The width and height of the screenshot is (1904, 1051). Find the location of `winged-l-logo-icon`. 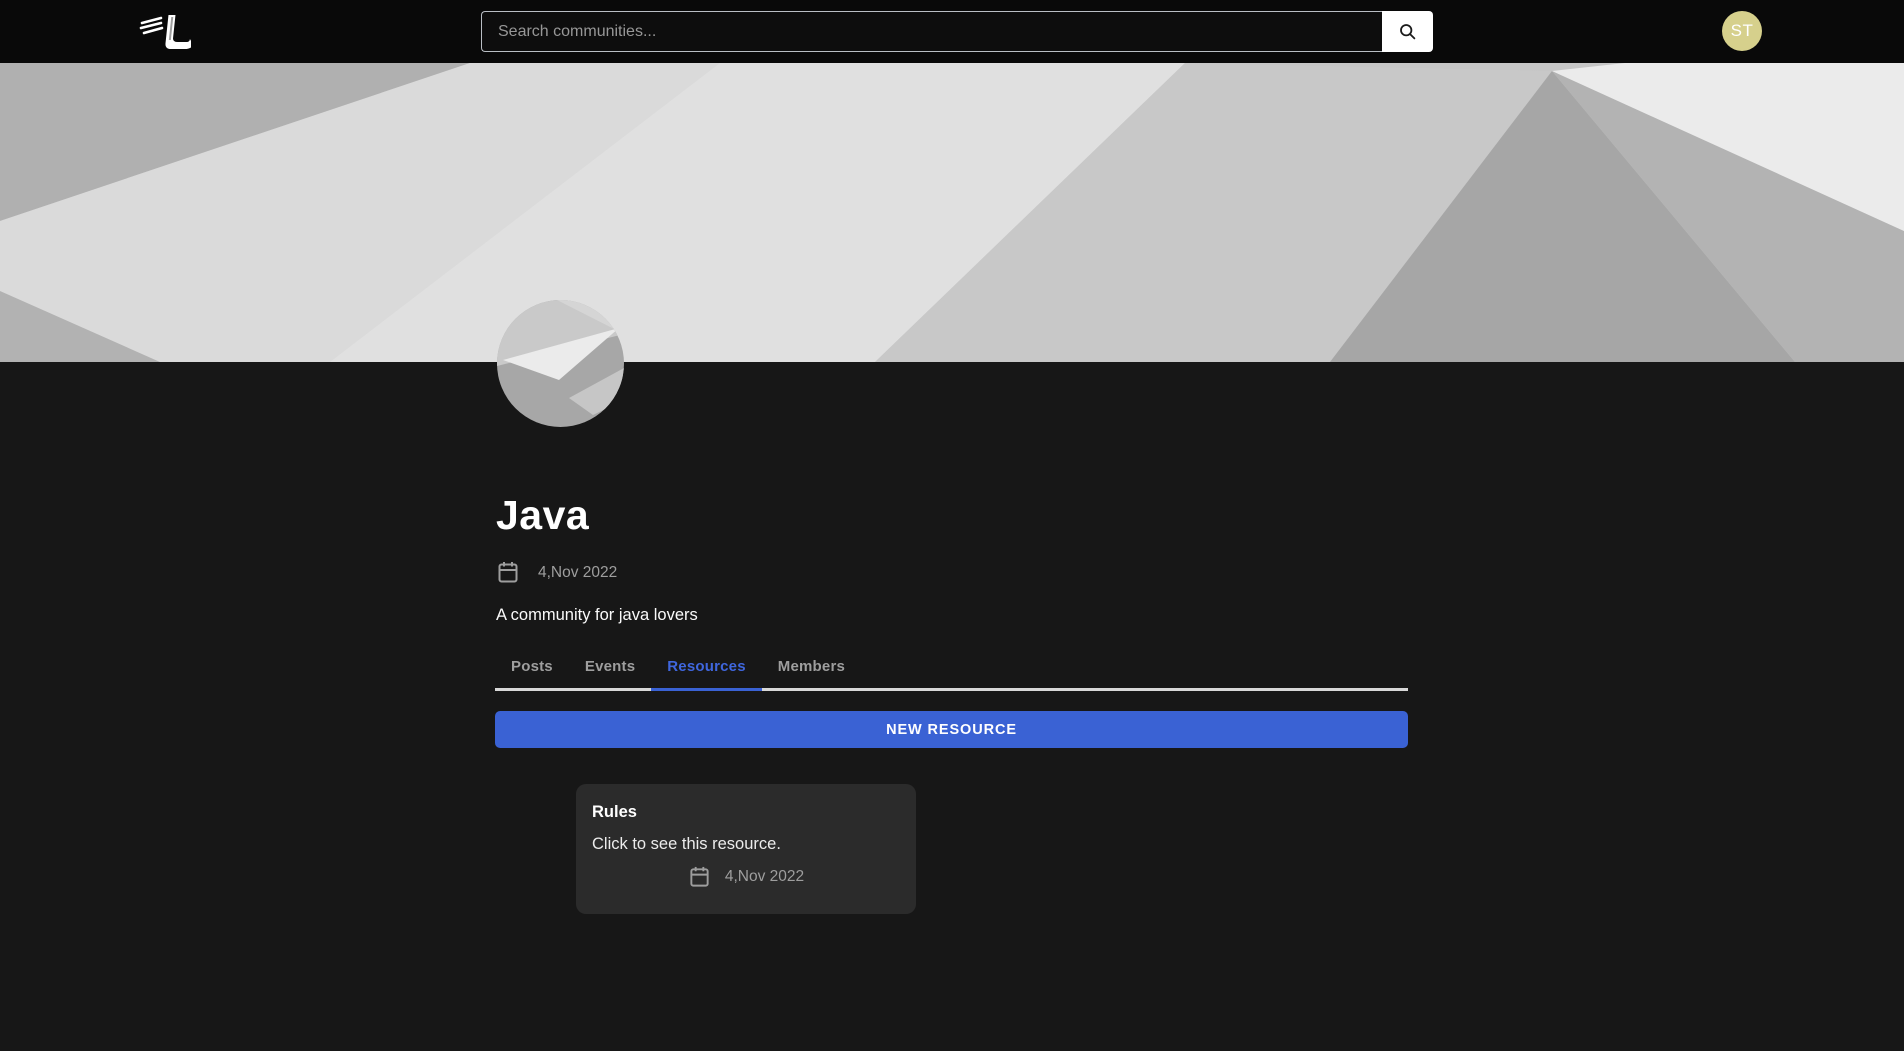

winged-l-logo-icon is located at coordinates (165, 31).